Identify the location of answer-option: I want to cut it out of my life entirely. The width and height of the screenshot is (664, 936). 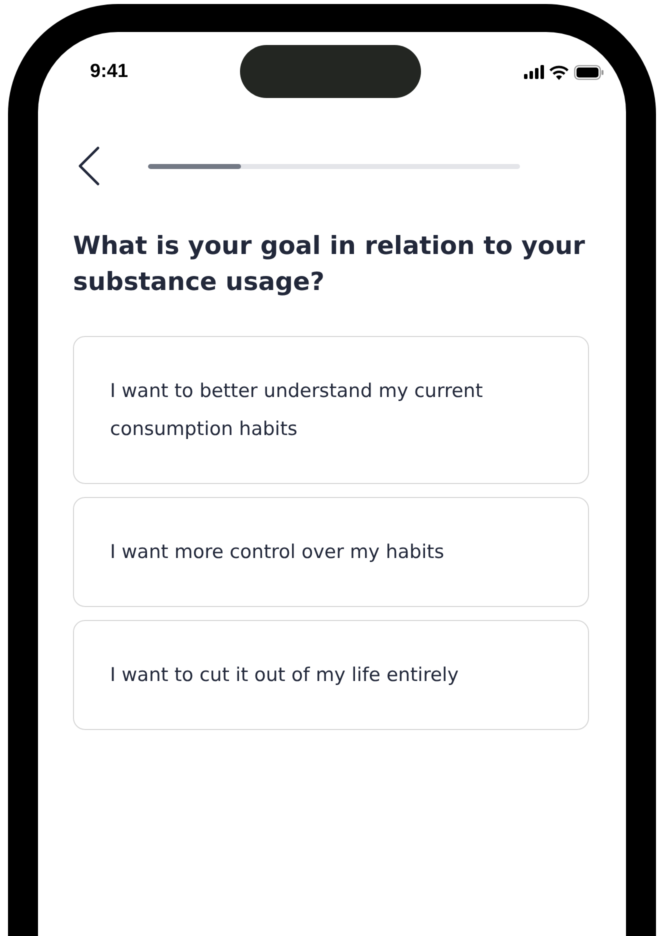
(331, 675).